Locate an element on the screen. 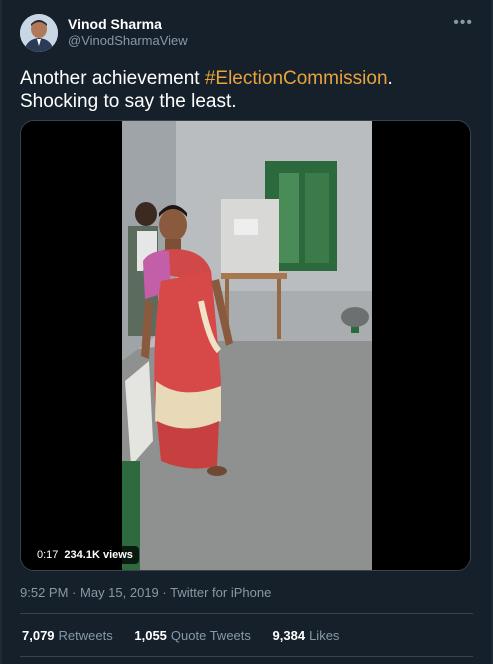  more-icon: ••• is located at coordinates (463, 23).